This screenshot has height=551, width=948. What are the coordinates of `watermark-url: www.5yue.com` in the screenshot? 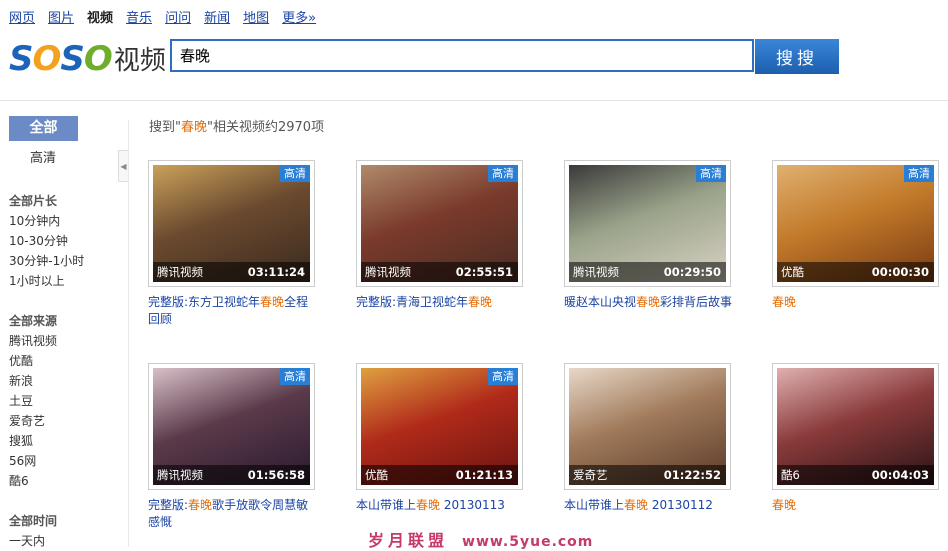 It's located at (528, 542).